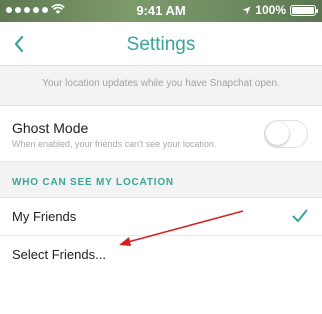 This screenshot has width=322, height=314. I want to click on battery-icon, so click(304, 10).